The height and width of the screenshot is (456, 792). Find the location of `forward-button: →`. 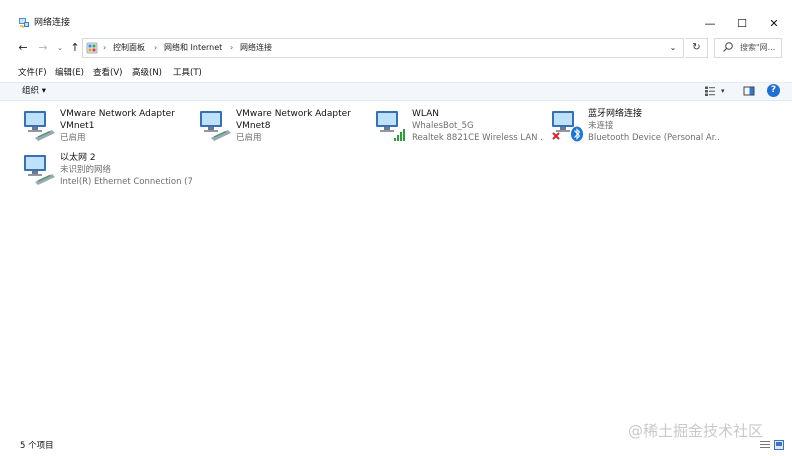

forward-button: → is located at coordinates (43, 48).